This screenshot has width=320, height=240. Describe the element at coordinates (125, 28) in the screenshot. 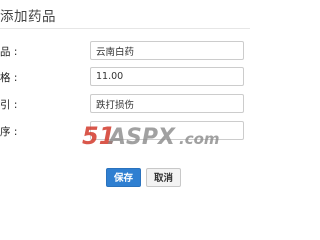

I see `title-divider` at that location.